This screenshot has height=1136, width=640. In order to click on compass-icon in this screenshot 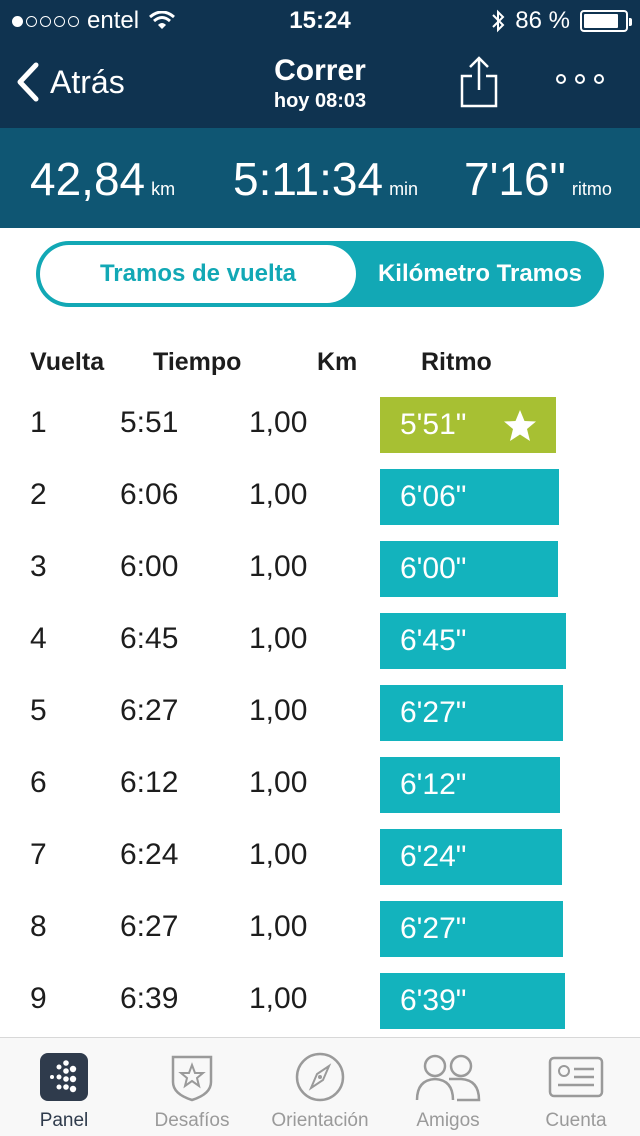, I will do `click(320, 1077)`.